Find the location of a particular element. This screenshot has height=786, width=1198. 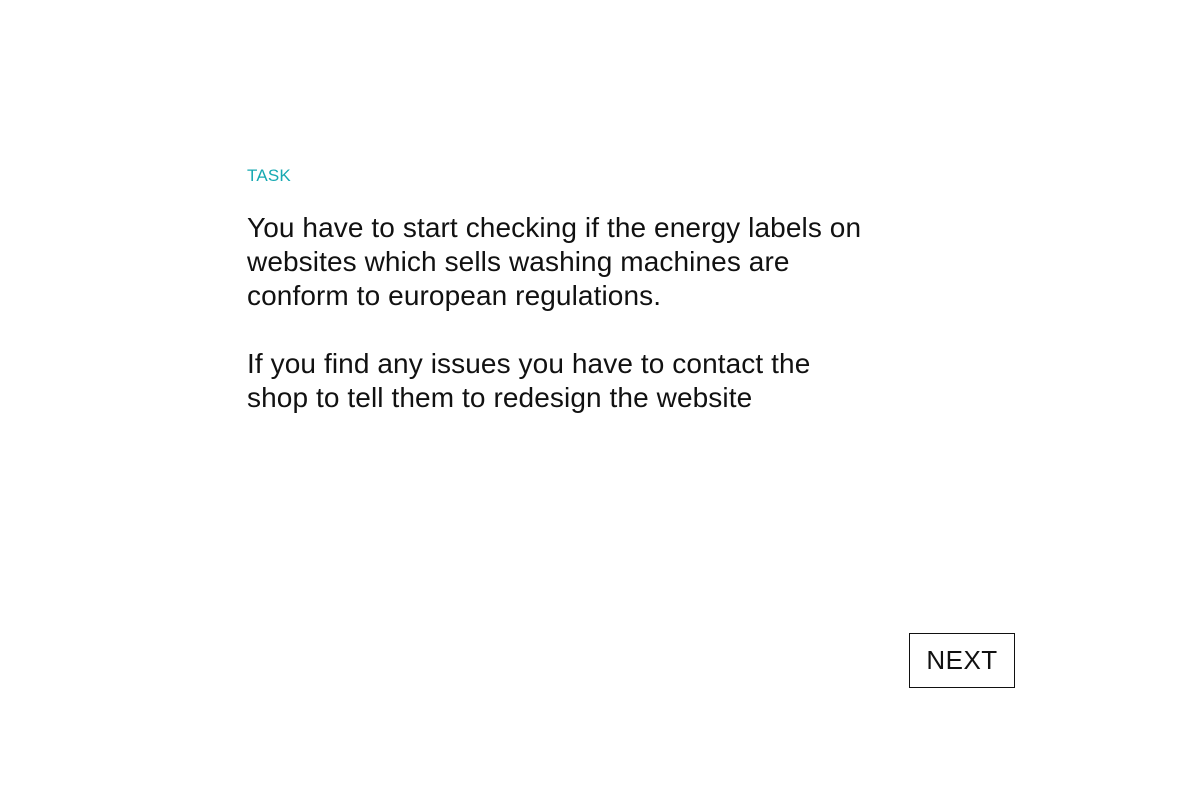

task-label: TASK is located at coordinates (269, 175).